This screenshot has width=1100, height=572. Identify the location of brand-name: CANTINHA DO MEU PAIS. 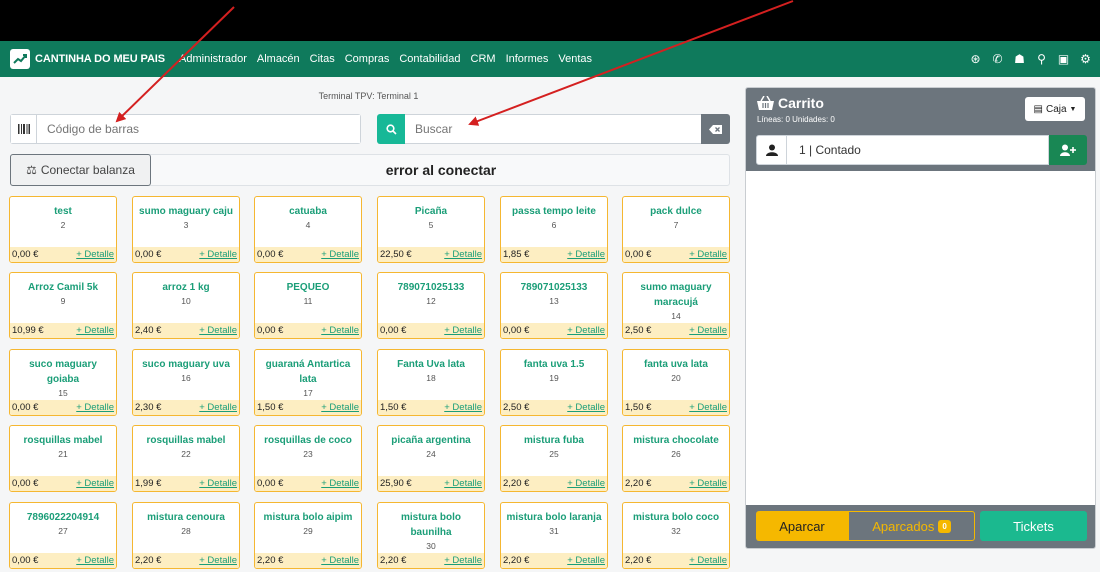
(100, 59).